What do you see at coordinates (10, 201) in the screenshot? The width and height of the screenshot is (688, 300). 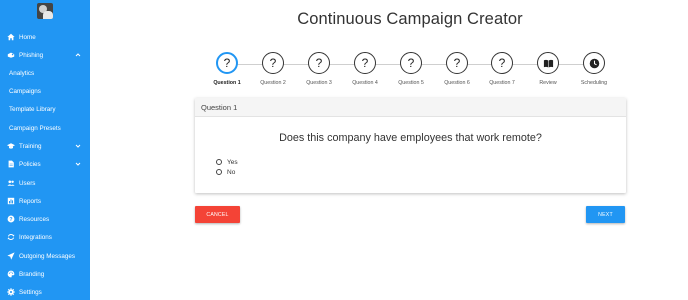 I see `chart-icon` at bounding box center [10, 201].